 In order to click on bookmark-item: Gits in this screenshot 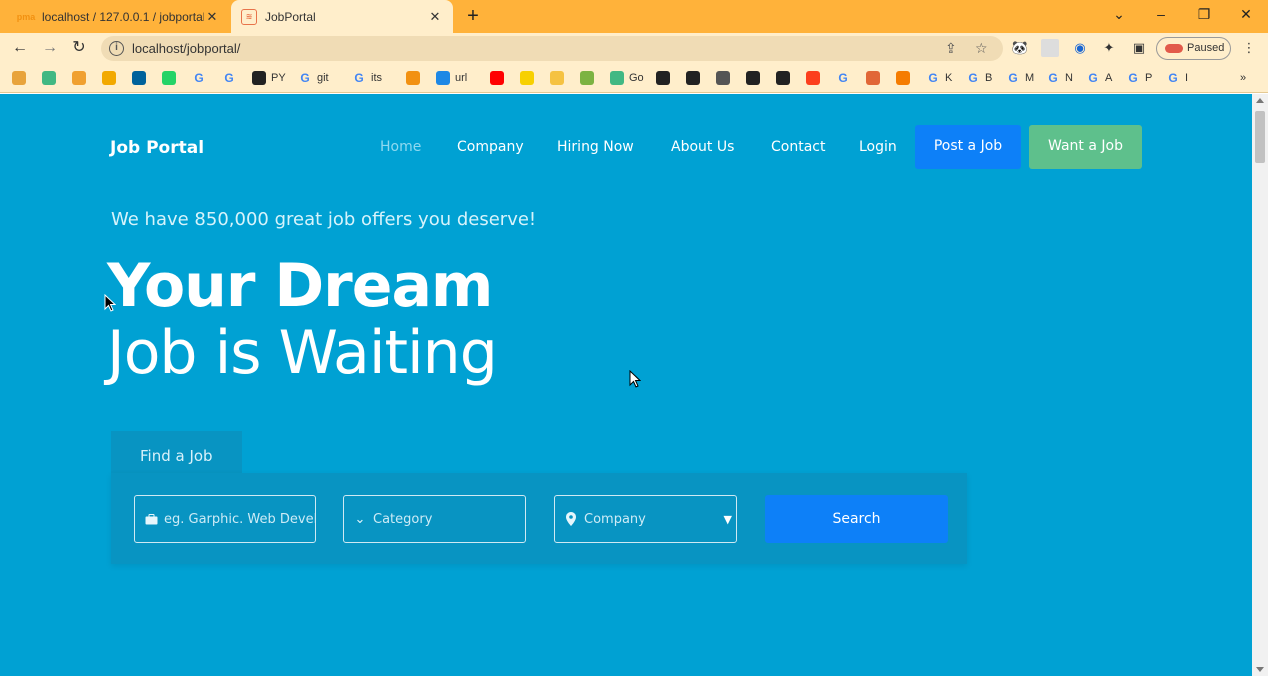, I will do `click(367, 78)`.